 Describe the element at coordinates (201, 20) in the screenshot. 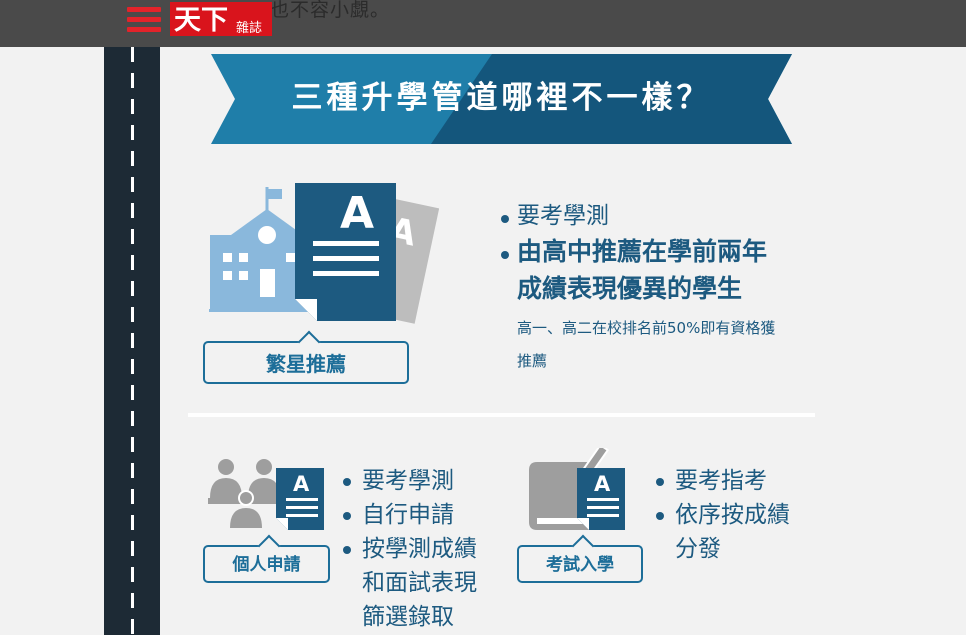

I see `logo-main-text: 天下` at that location.